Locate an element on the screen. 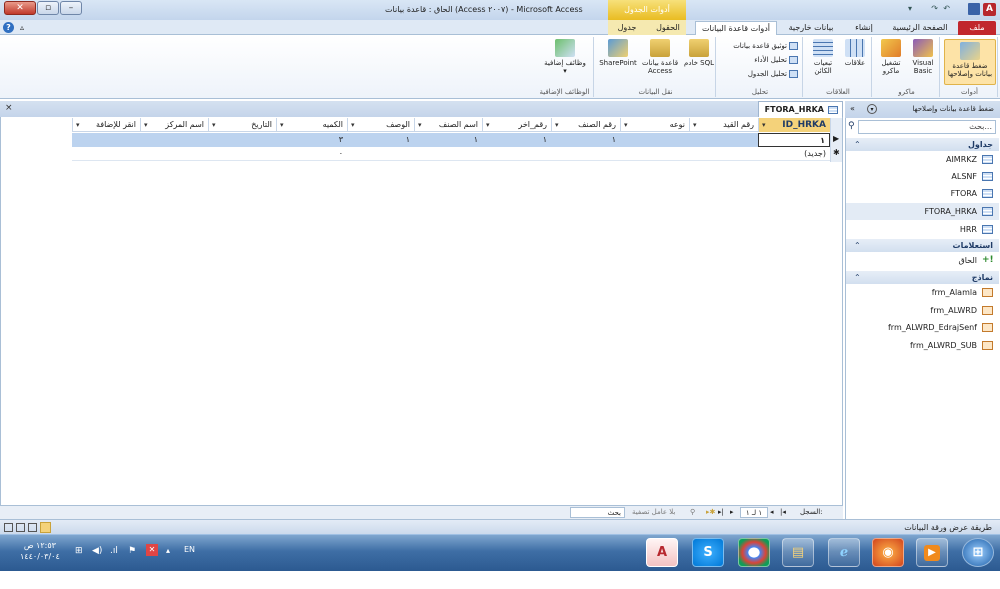 The width and height of the screenshot is (1000, 589). internet-explorer-taskbar-icon: ℯ is located at coordinates (844, 552).